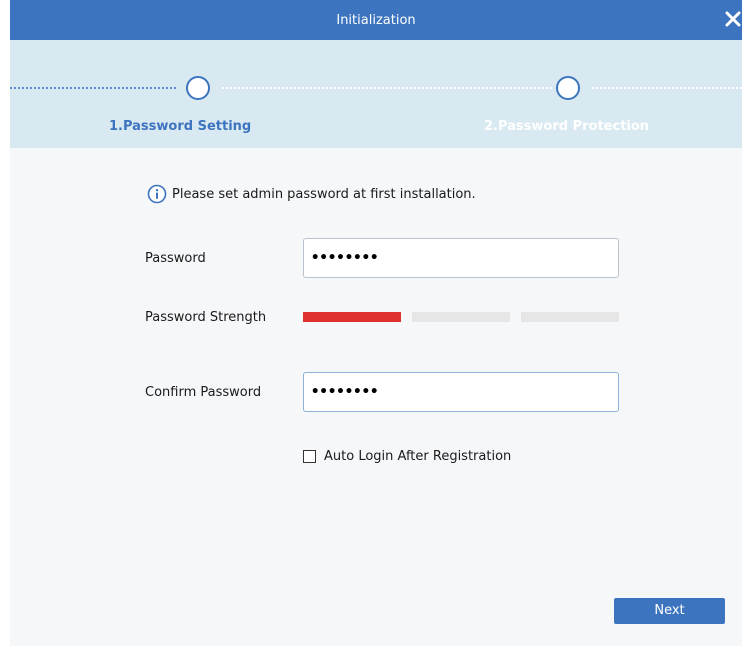 Image resolution: width=742 pixels, height=646 pixels. What do you see at coordinates (568, 88) in the screenshot?
I see `step-2-indicator` at bounding box center [568, 88].